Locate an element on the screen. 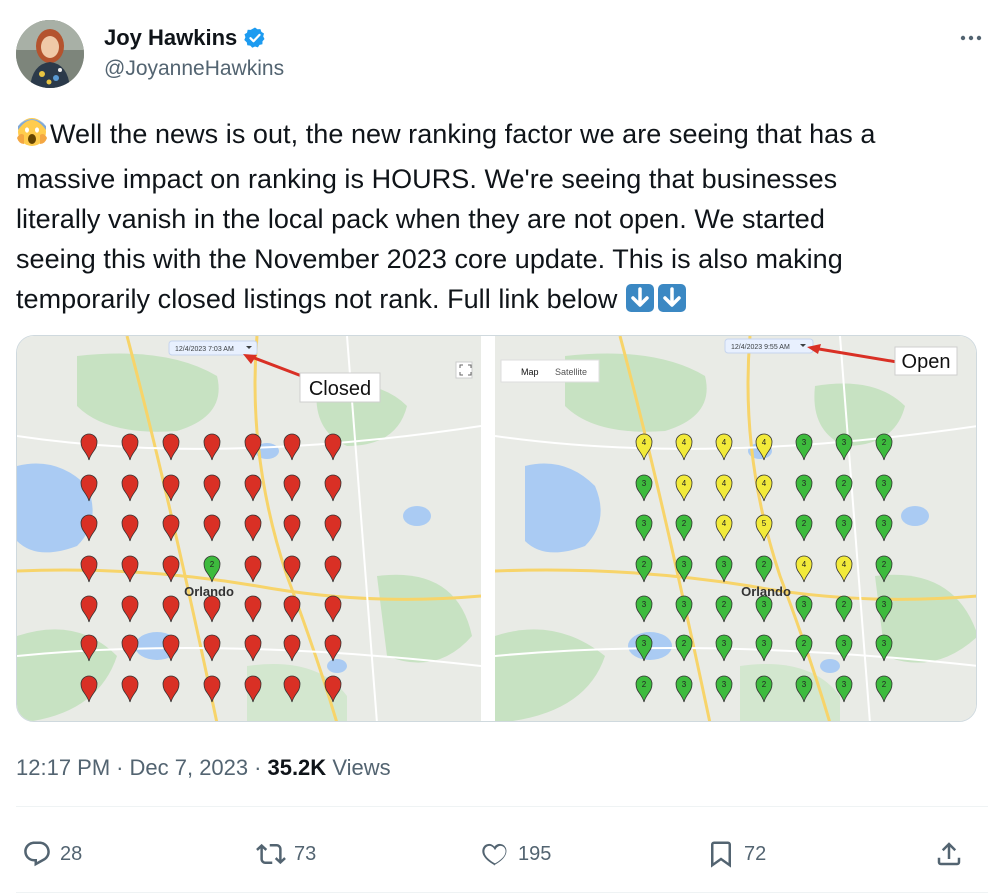 This screenshot has height=895, width=1004. author-display-name: Joy Hawkins is located at coordinates (170, 38).